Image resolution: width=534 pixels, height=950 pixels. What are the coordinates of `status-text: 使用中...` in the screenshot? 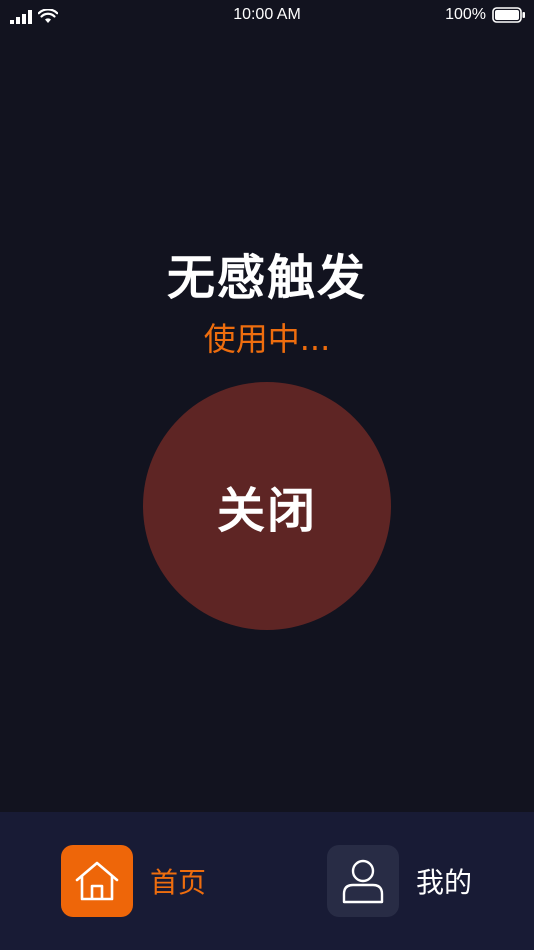 It's located at (267, 339).